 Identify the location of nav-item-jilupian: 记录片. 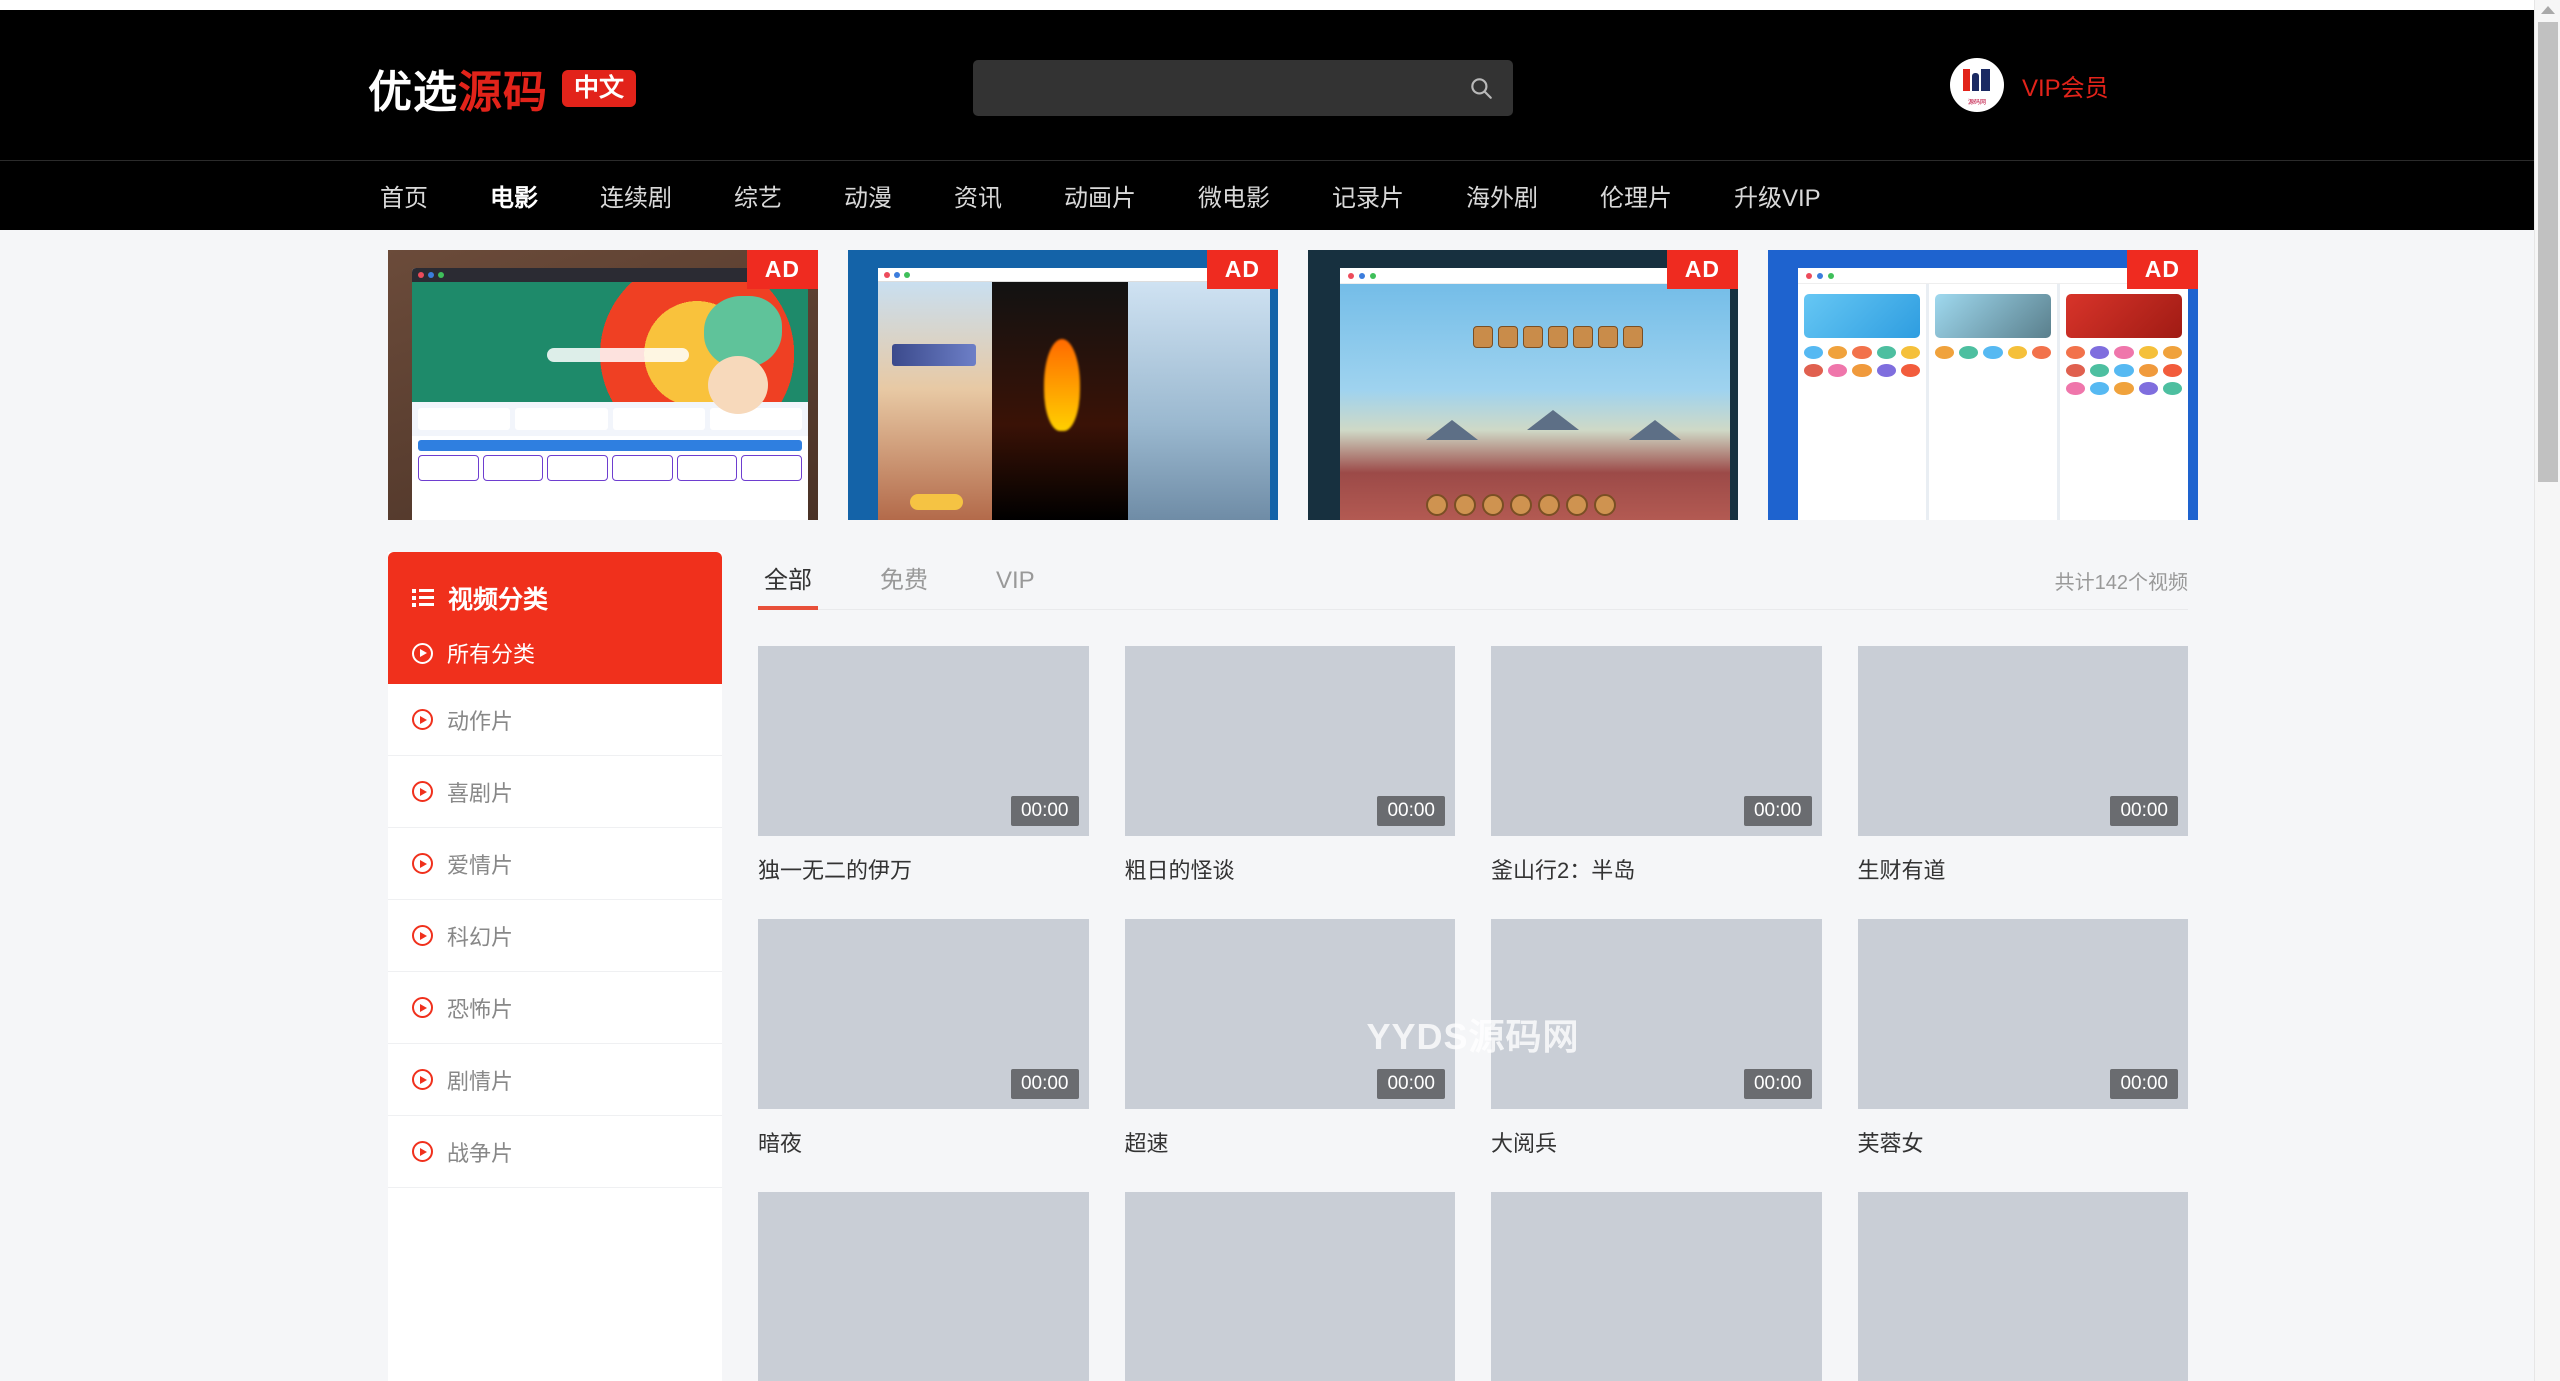
(1368, 195).